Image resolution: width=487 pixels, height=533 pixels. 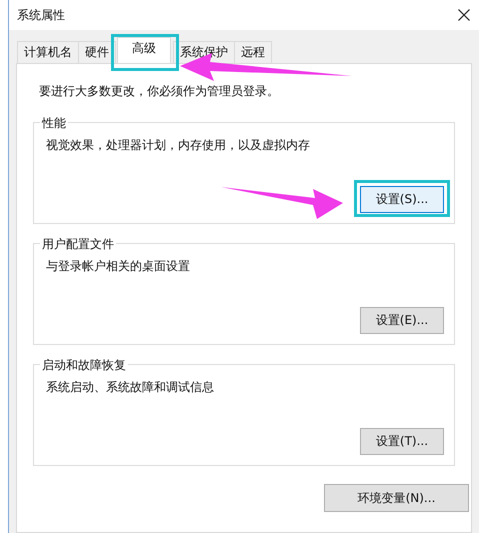 What do you see at coordinates (84, 365) in the screenshot?
I see `group-title: 启动和故障恢复` at bounding box center [84, 365].